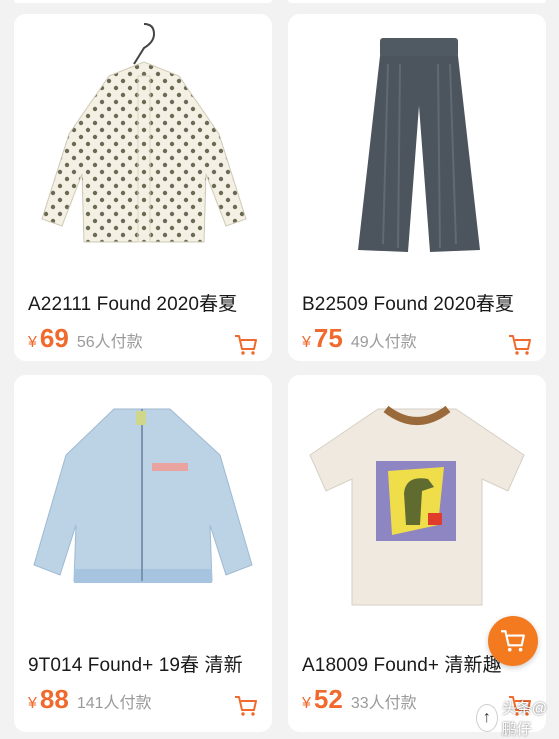  Describe the element at coordinates (524, 719) in the screenshot. I see `watermark-text: 头条@鹏仔` at that location.